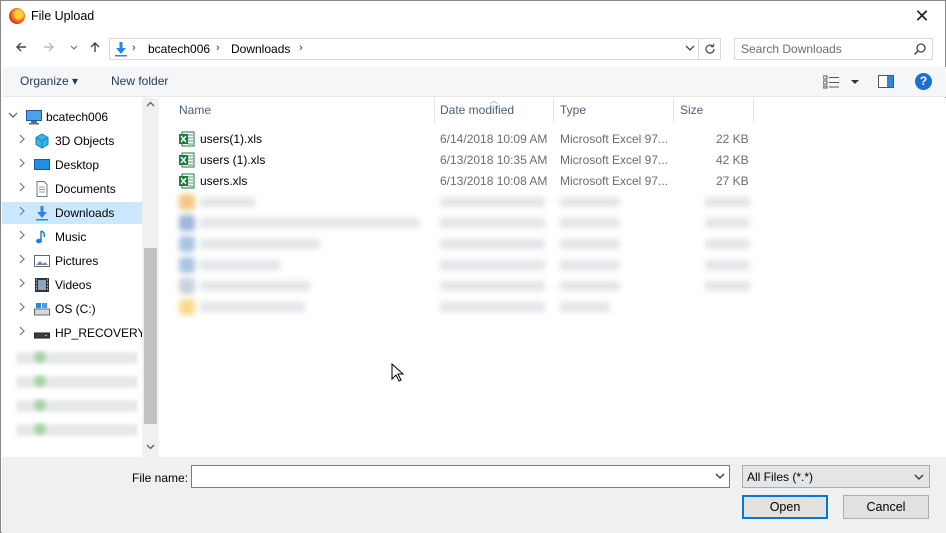 The image size is (946, 533). I want to click on forward-arrow-icon, so click(49, 49).